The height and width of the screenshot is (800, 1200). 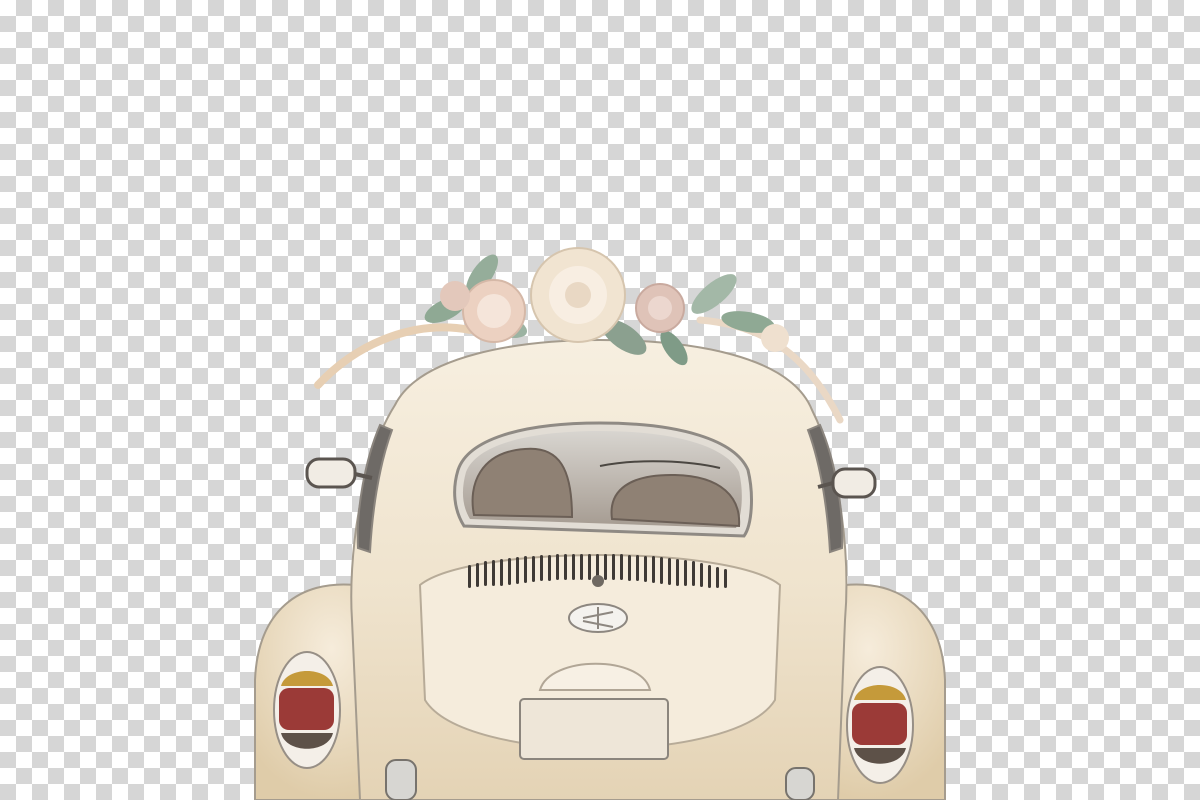 I want to click on car-emblem-icon, so click(x=598, y=618).